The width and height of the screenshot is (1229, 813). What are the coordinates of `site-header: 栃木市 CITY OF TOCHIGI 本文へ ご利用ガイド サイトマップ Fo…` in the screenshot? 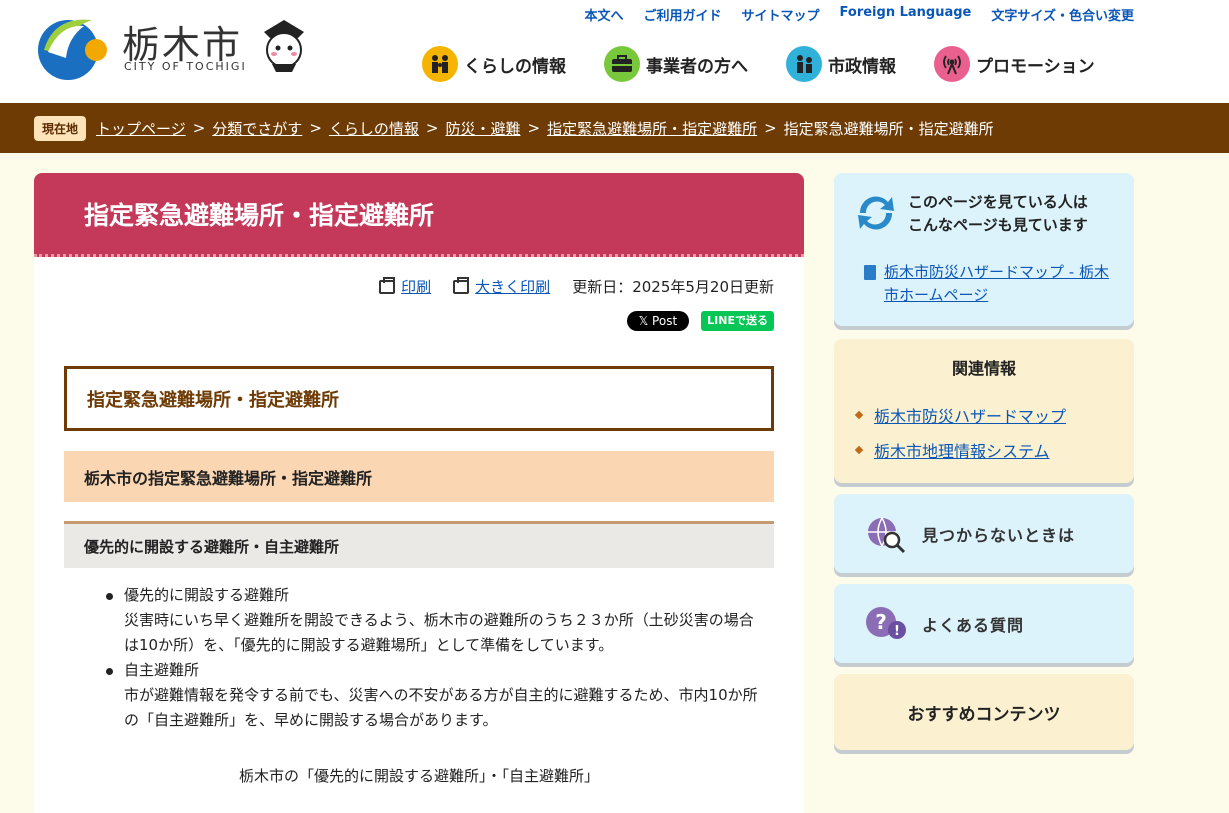 It's located at (614, 51).